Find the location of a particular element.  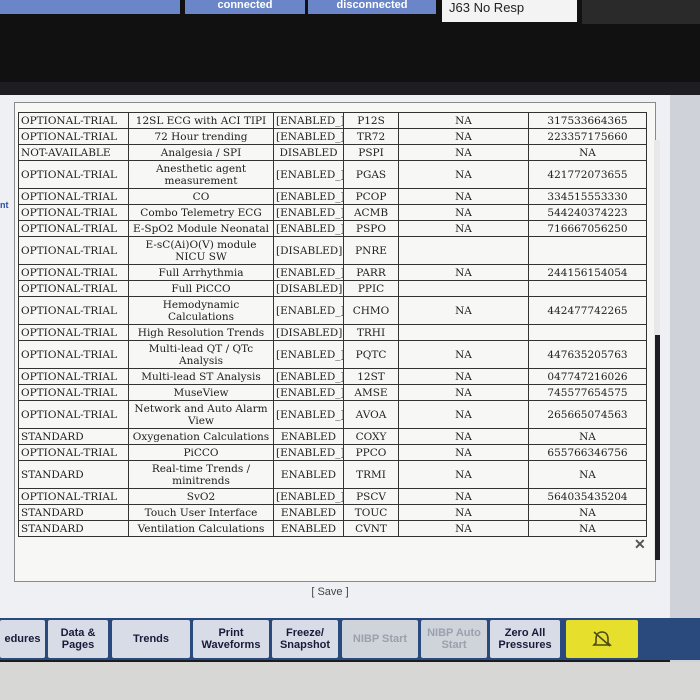

code-cell: PNRE is located at coordinates (371, 250).